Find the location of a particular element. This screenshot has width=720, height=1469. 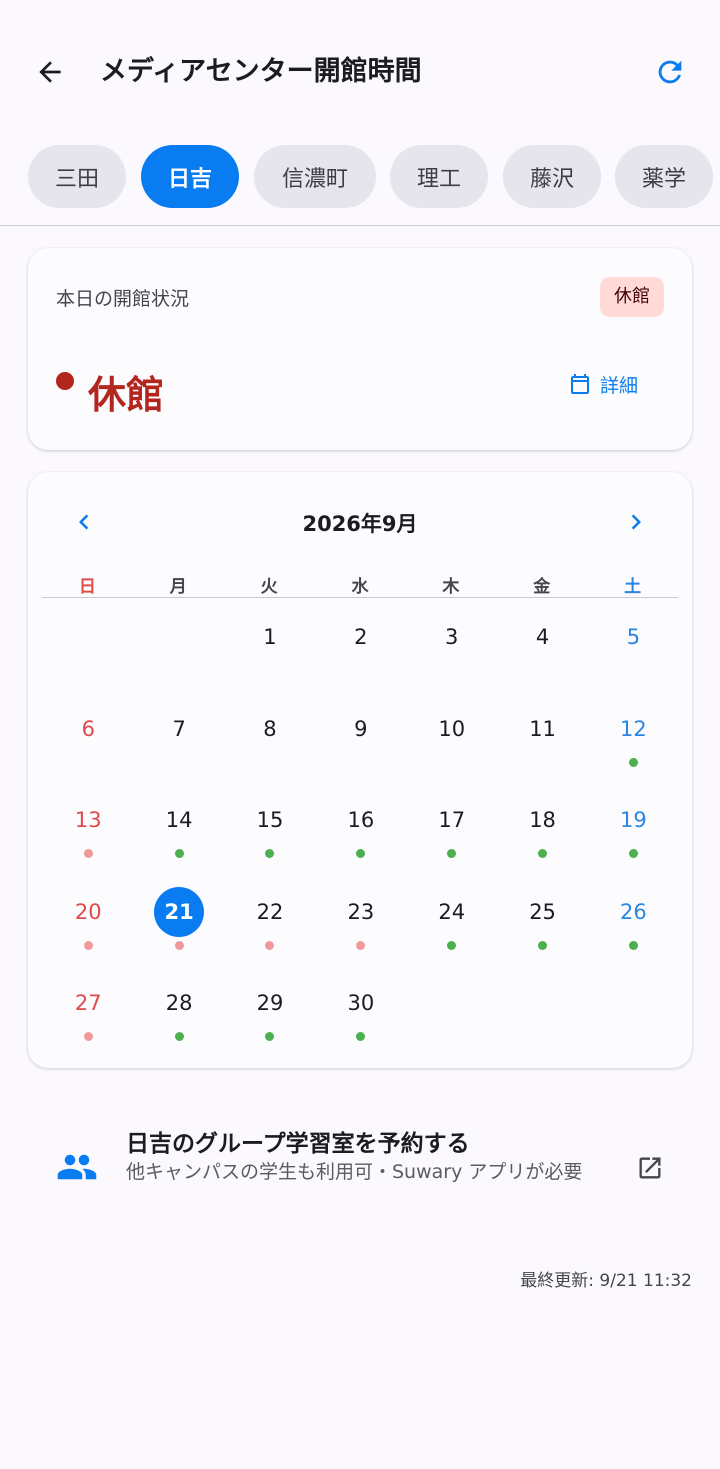

weekday-wed: 水 is located at coordinates (360, 587).